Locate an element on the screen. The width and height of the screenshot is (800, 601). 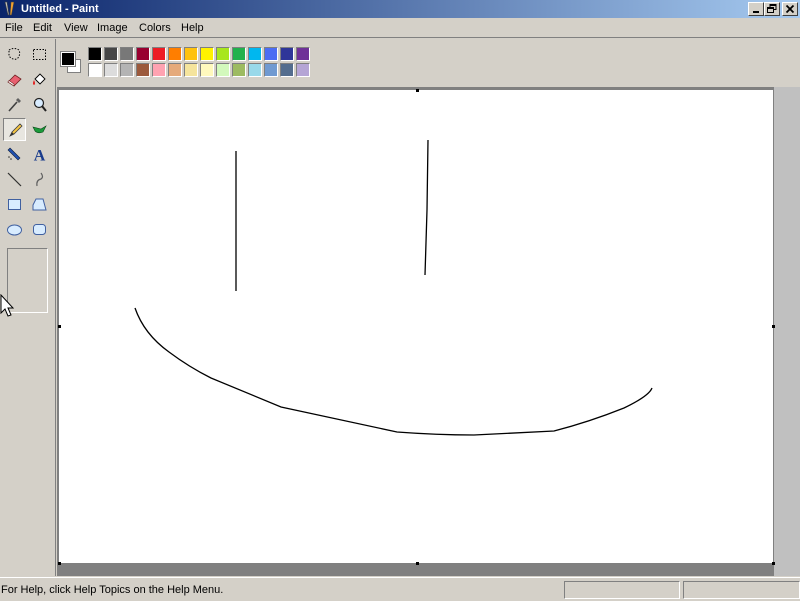
tool-eraser is located at coordinates (14, 79).